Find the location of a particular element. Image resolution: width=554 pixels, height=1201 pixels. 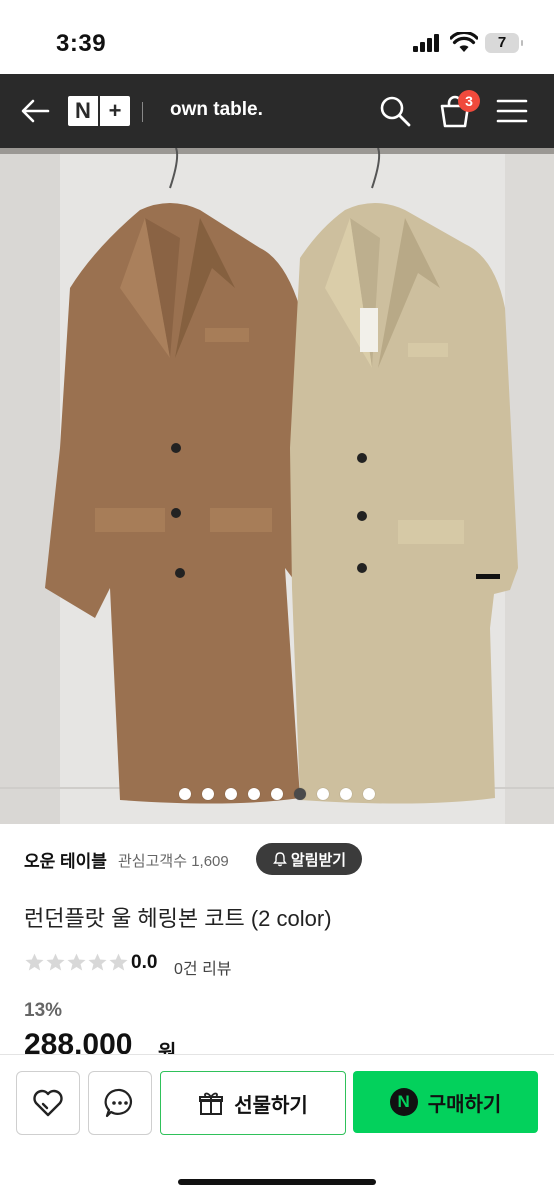

wifi-icon is located at coordinates (464, 42).